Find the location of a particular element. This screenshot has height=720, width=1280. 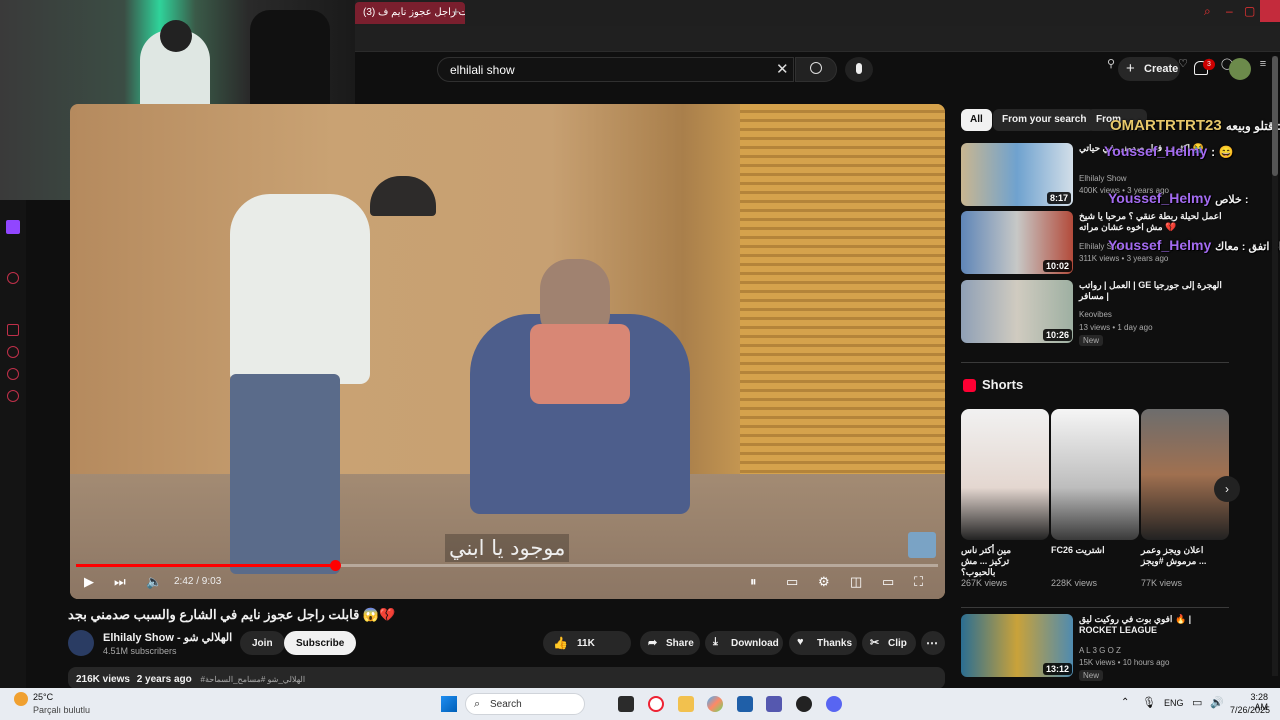

channel-avatar is located at coordinates (81, 643).